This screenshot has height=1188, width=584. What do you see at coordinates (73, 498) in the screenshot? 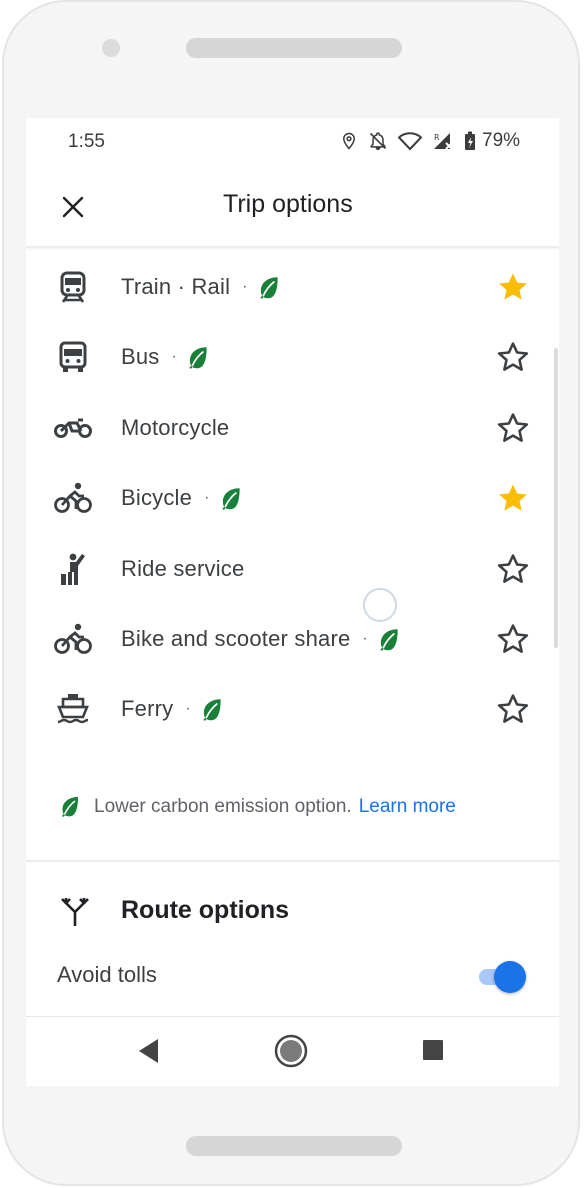
I see `bicycle-icon` at bounding box center [73, 498].